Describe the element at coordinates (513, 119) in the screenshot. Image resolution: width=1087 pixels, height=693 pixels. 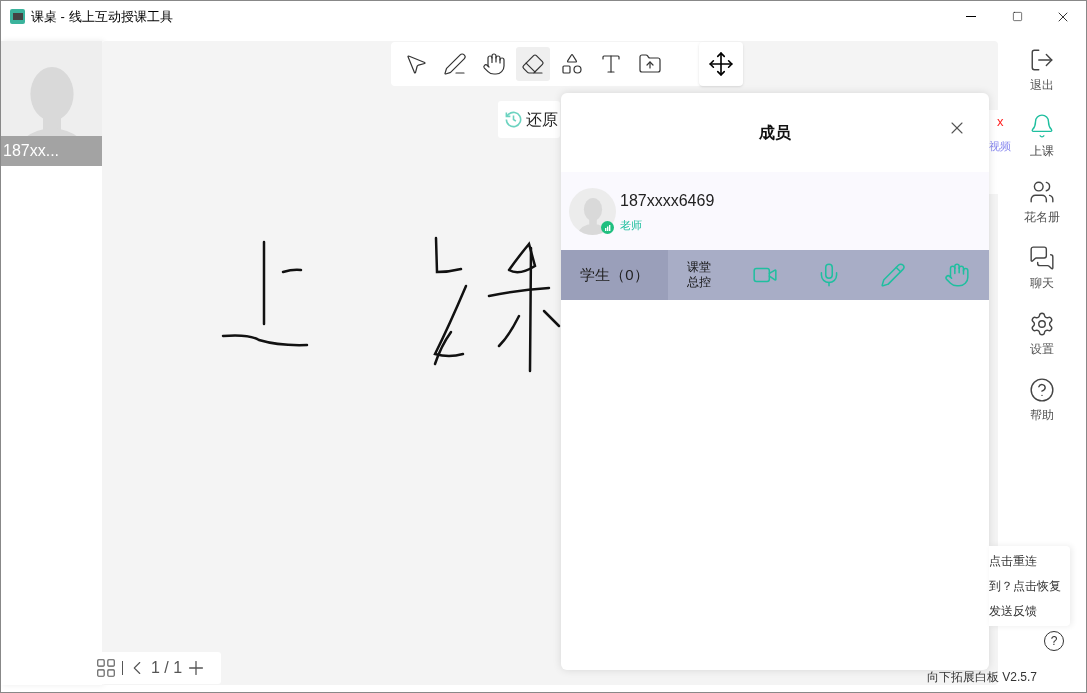
I see `history-icon` at that location.